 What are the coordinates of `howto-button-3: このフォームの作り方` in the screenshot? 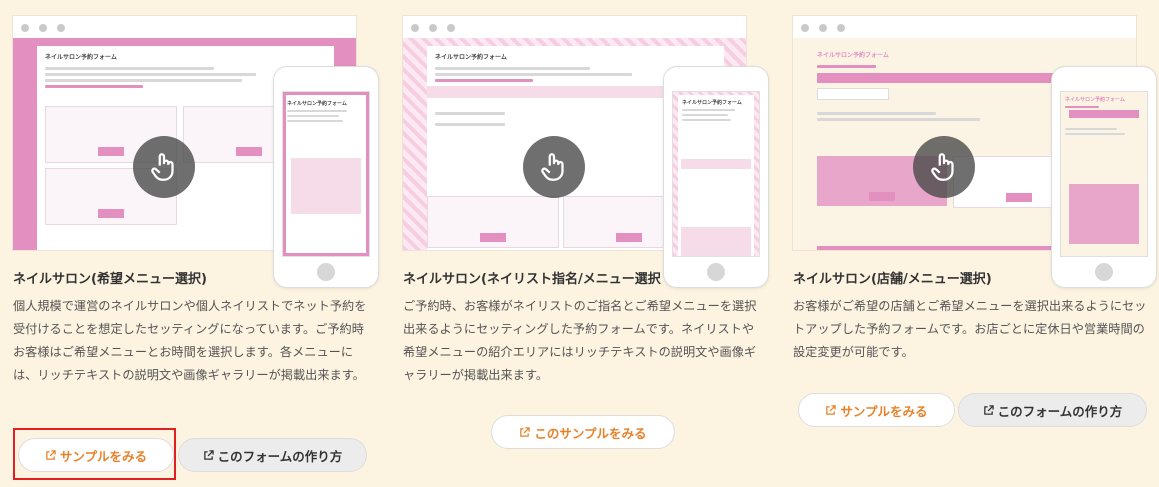 It's located at (1052, 410).